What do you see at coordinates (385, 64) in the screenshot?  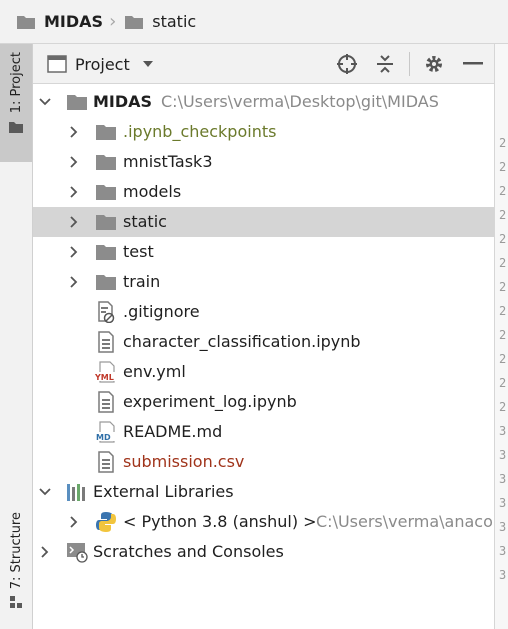 I see `collapse-all-icon` at bounding box center [385, 64].